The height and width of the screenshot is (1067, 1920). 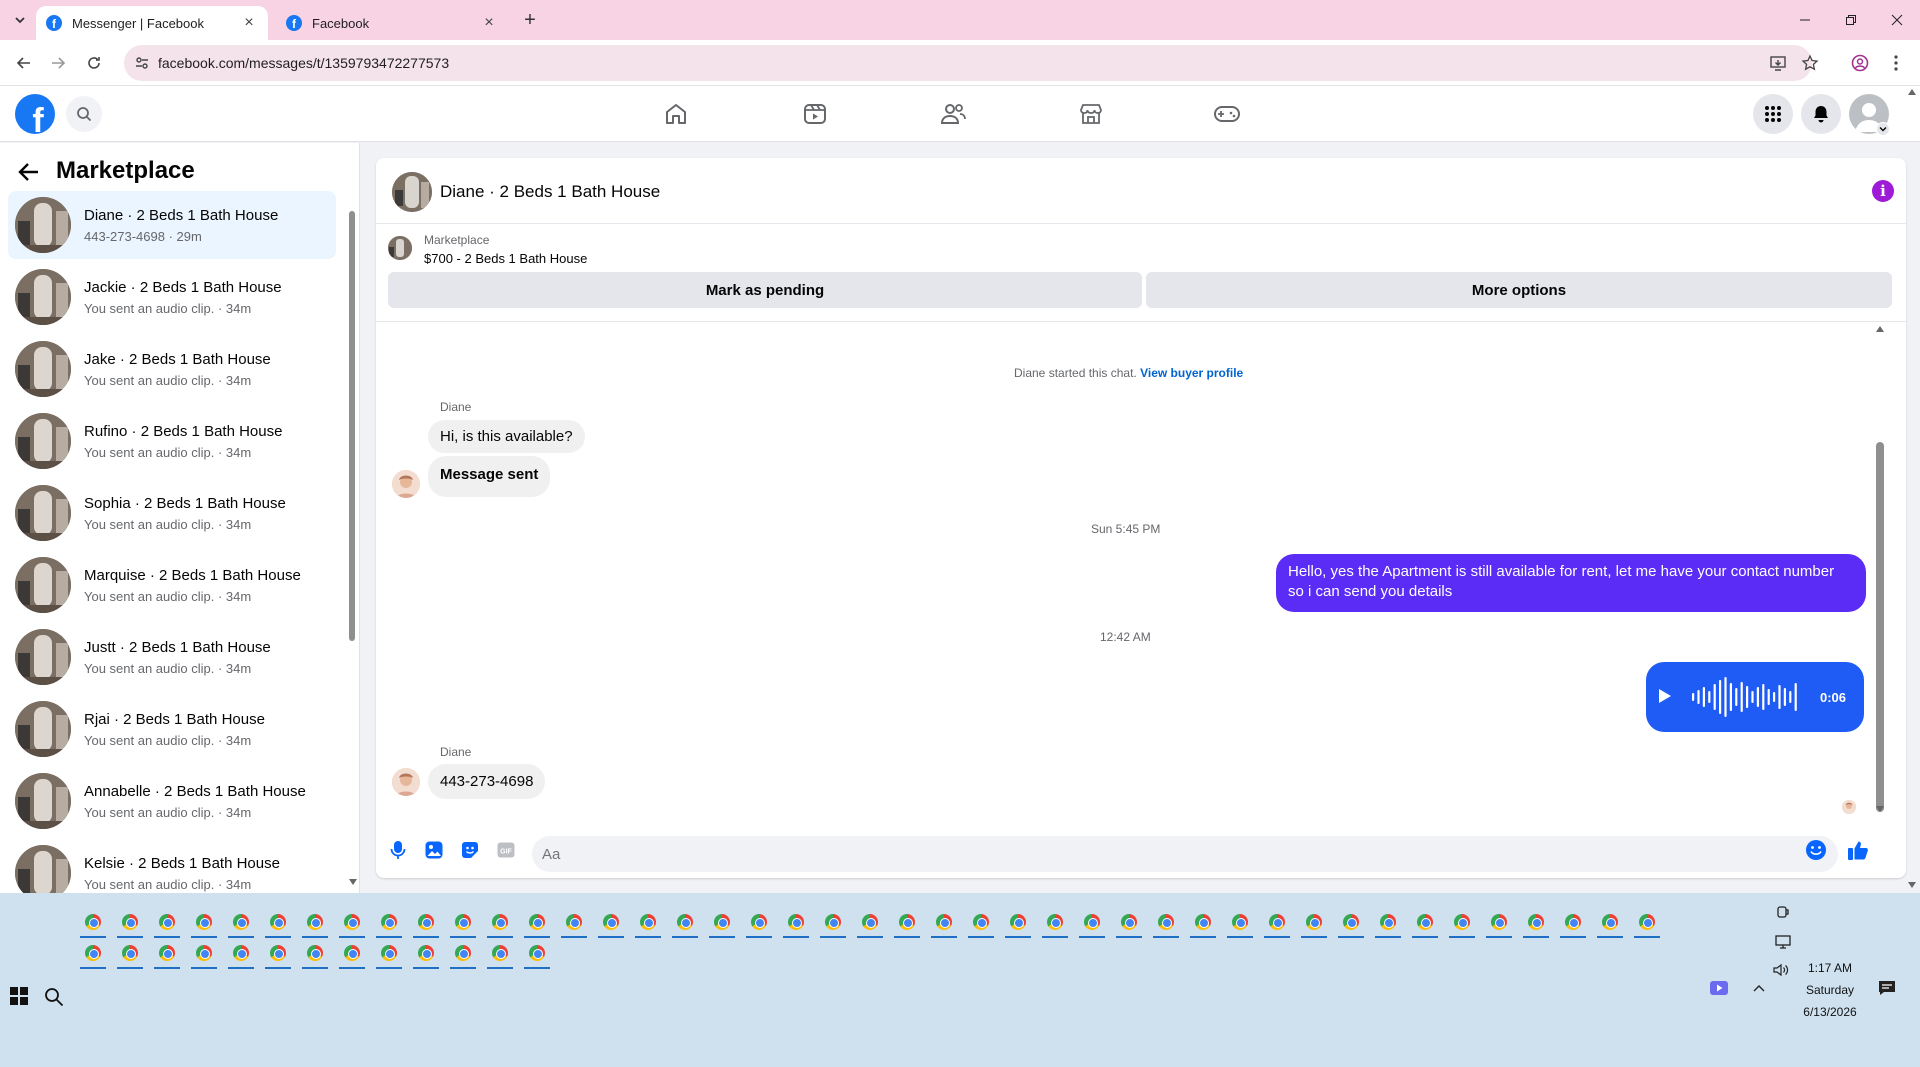 What do you see at coordinates (470, 850) in the screenshot?
I see `sticker-icon` at bounding box center [470, 850].